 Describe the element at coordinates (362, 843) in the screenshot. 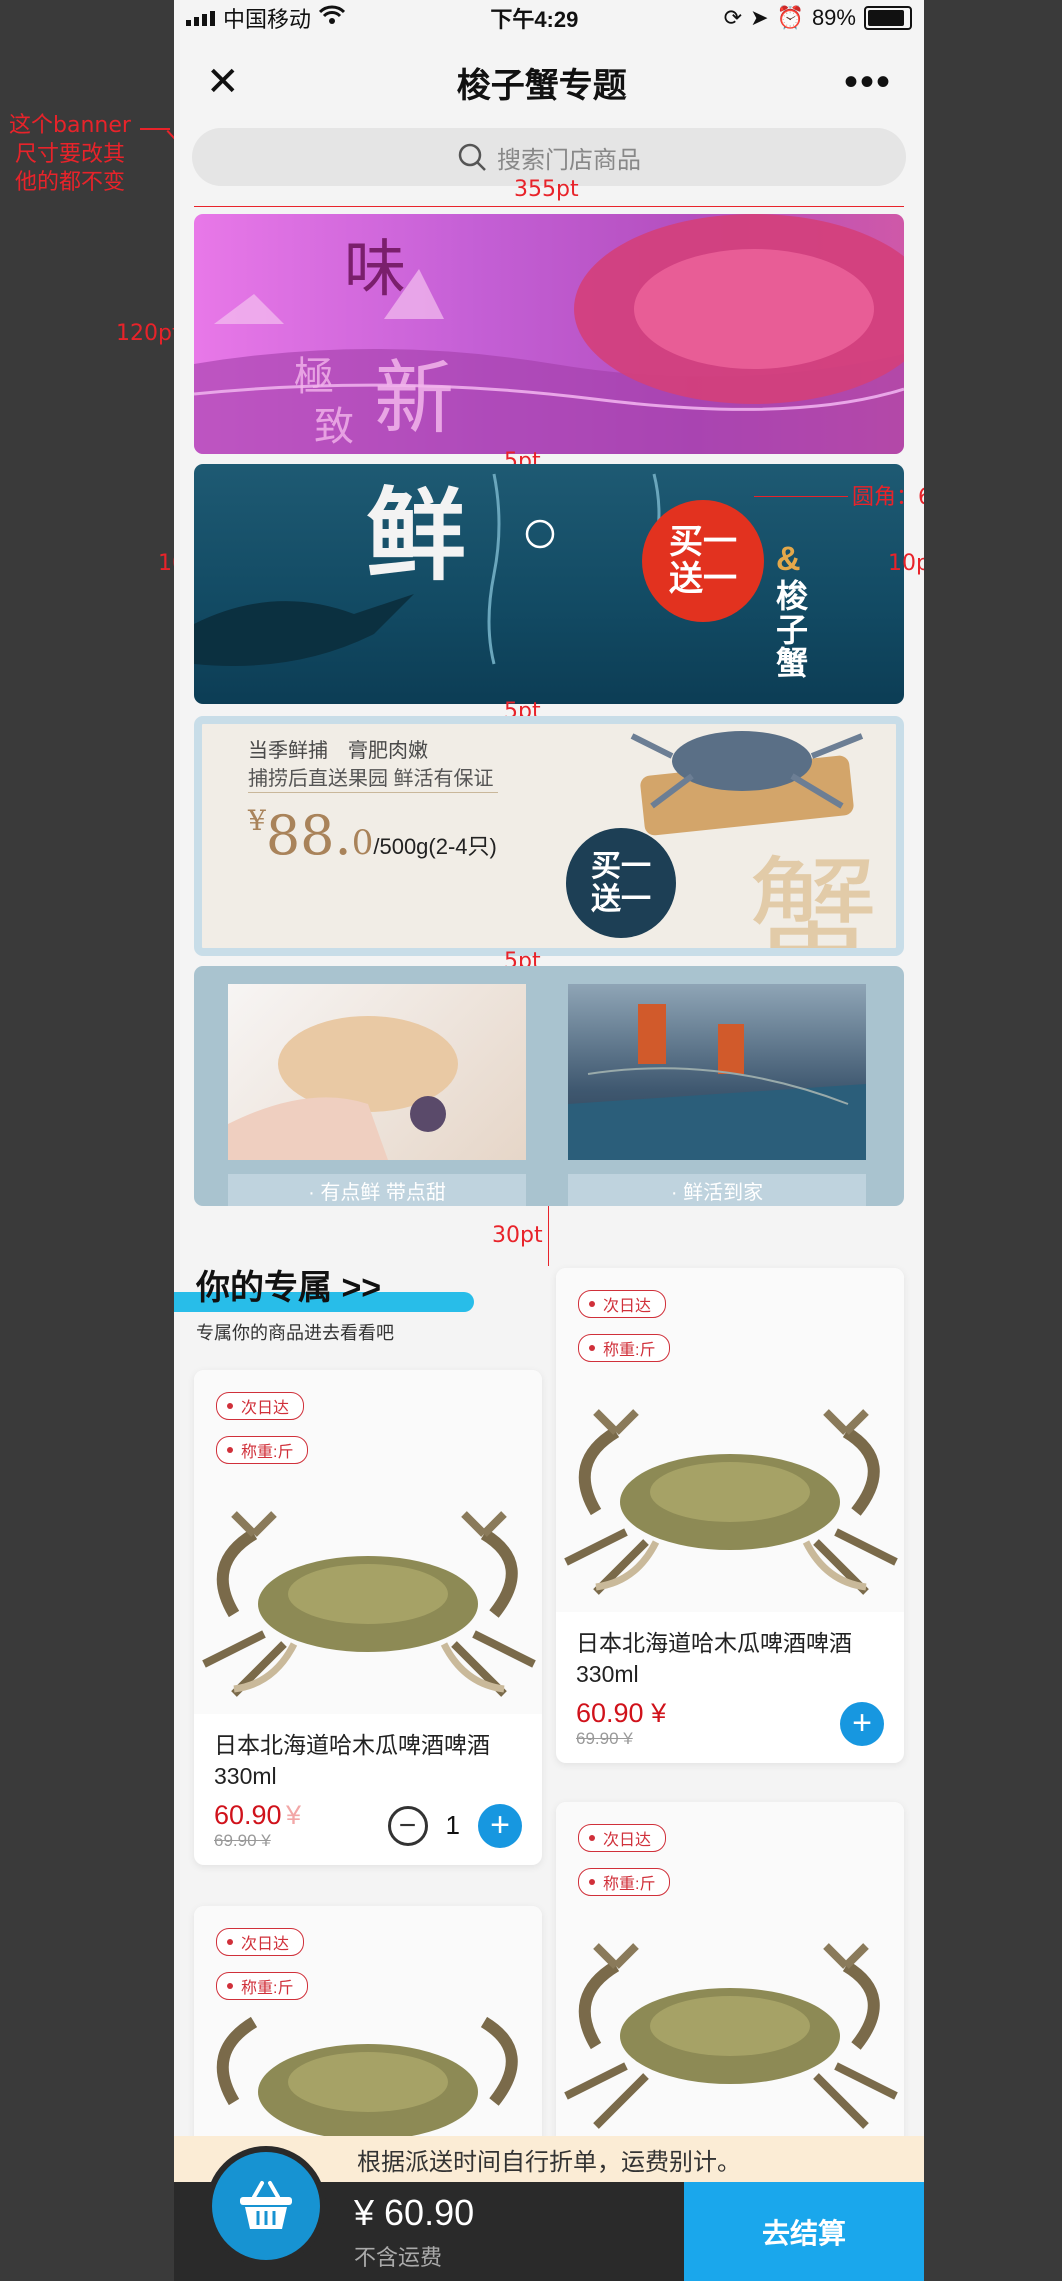

I see `banner-3-price-dec: 0` at that location.